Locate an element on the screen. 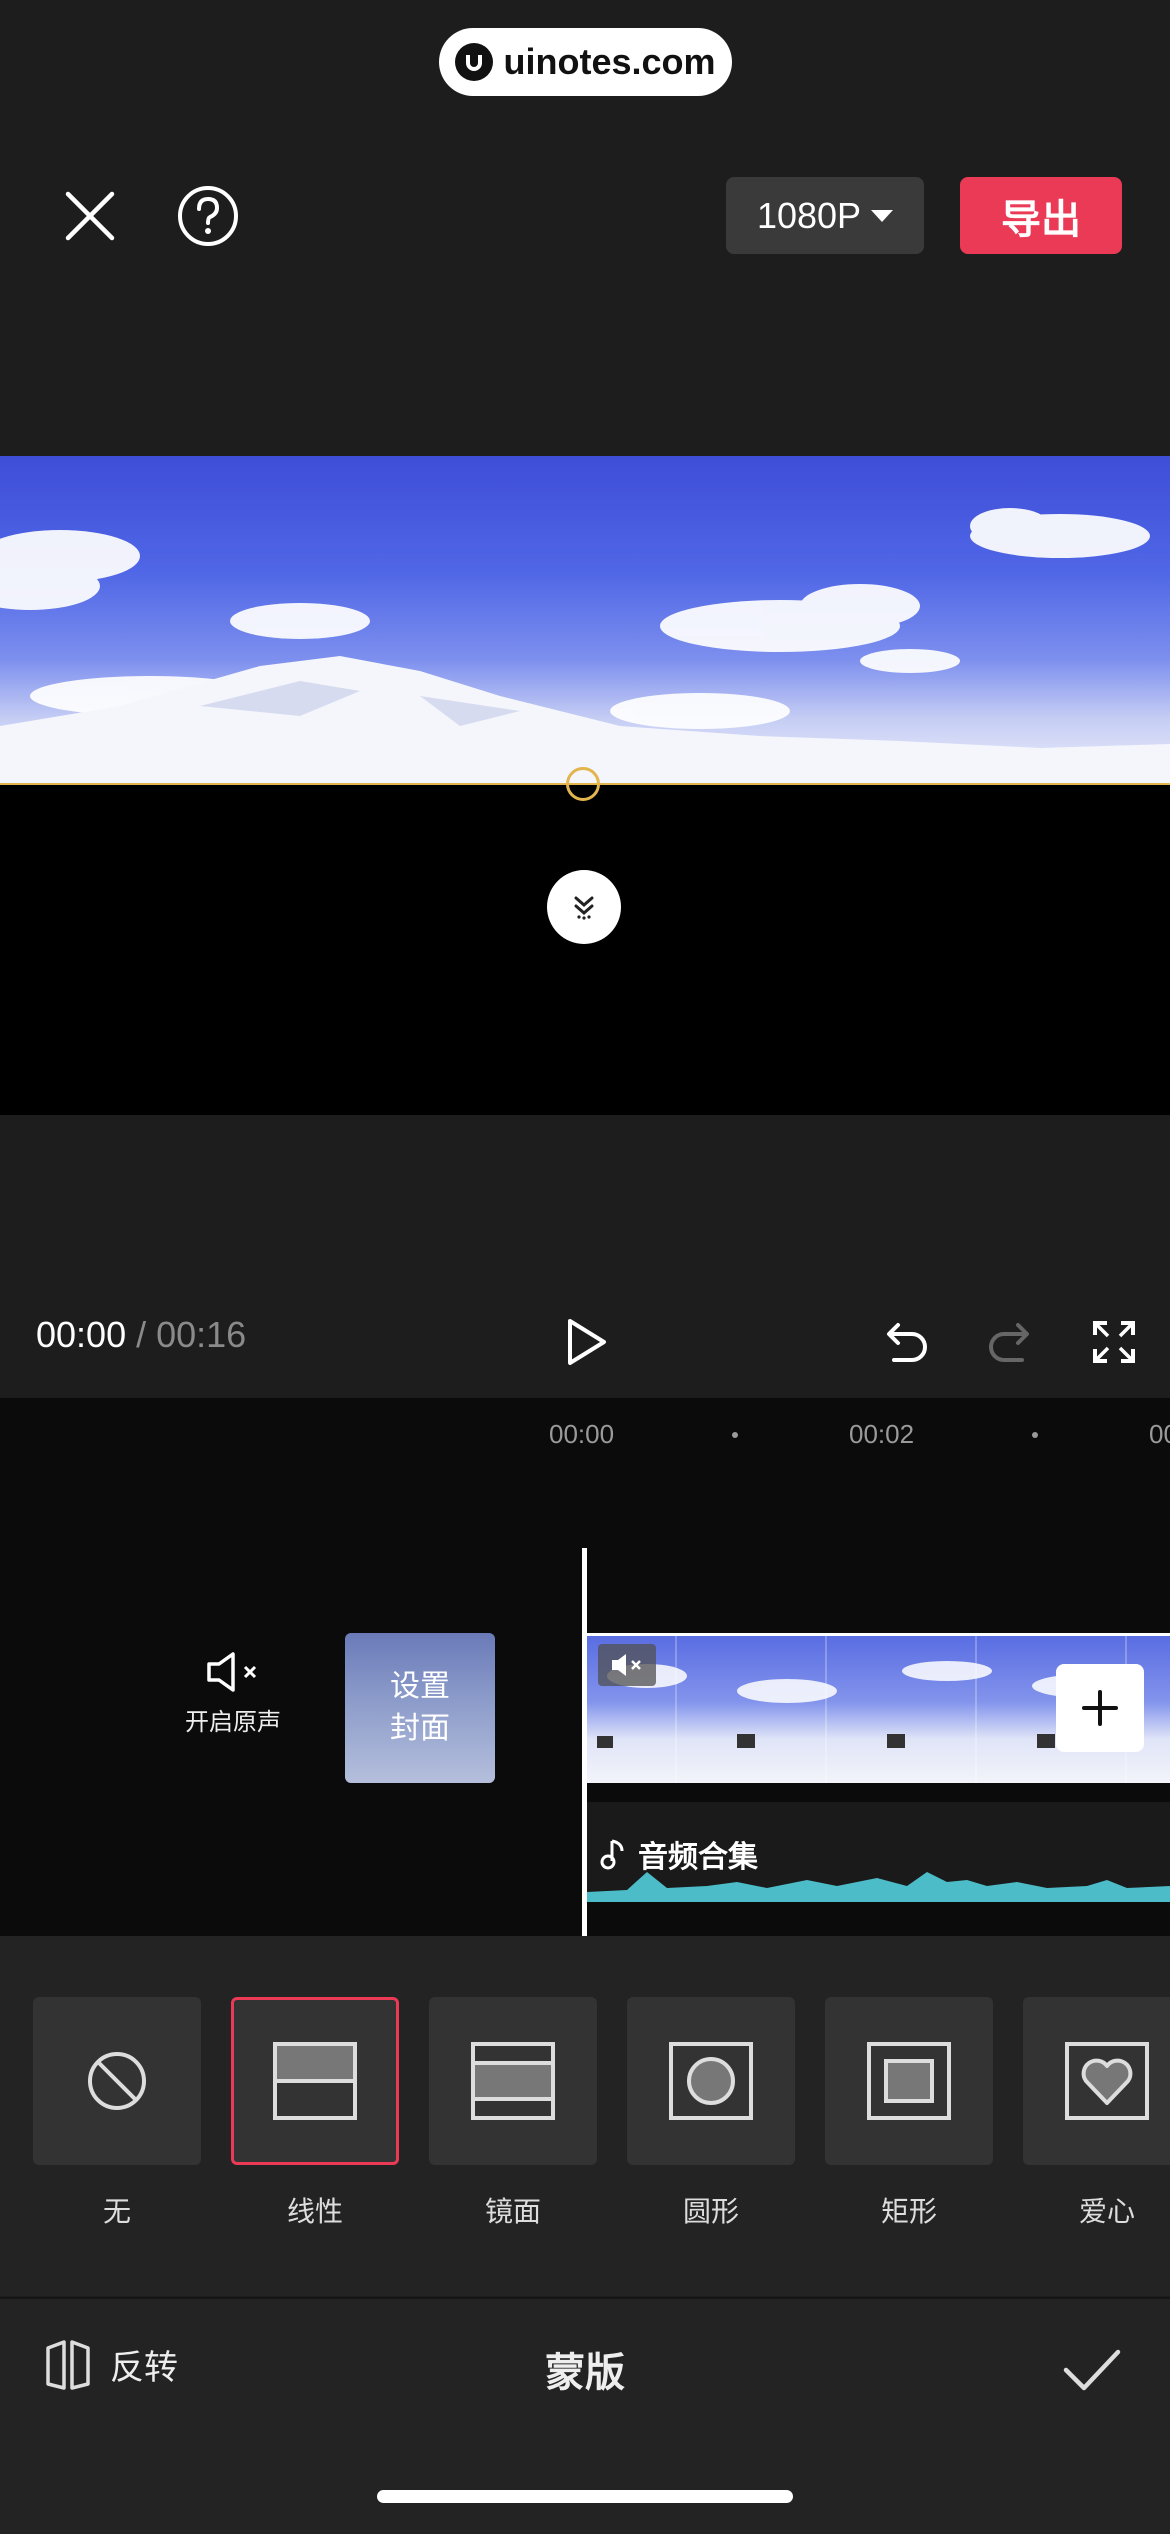 The image size is (1170, 2534). mask-option-circle is located at coordinates (711, 2081).